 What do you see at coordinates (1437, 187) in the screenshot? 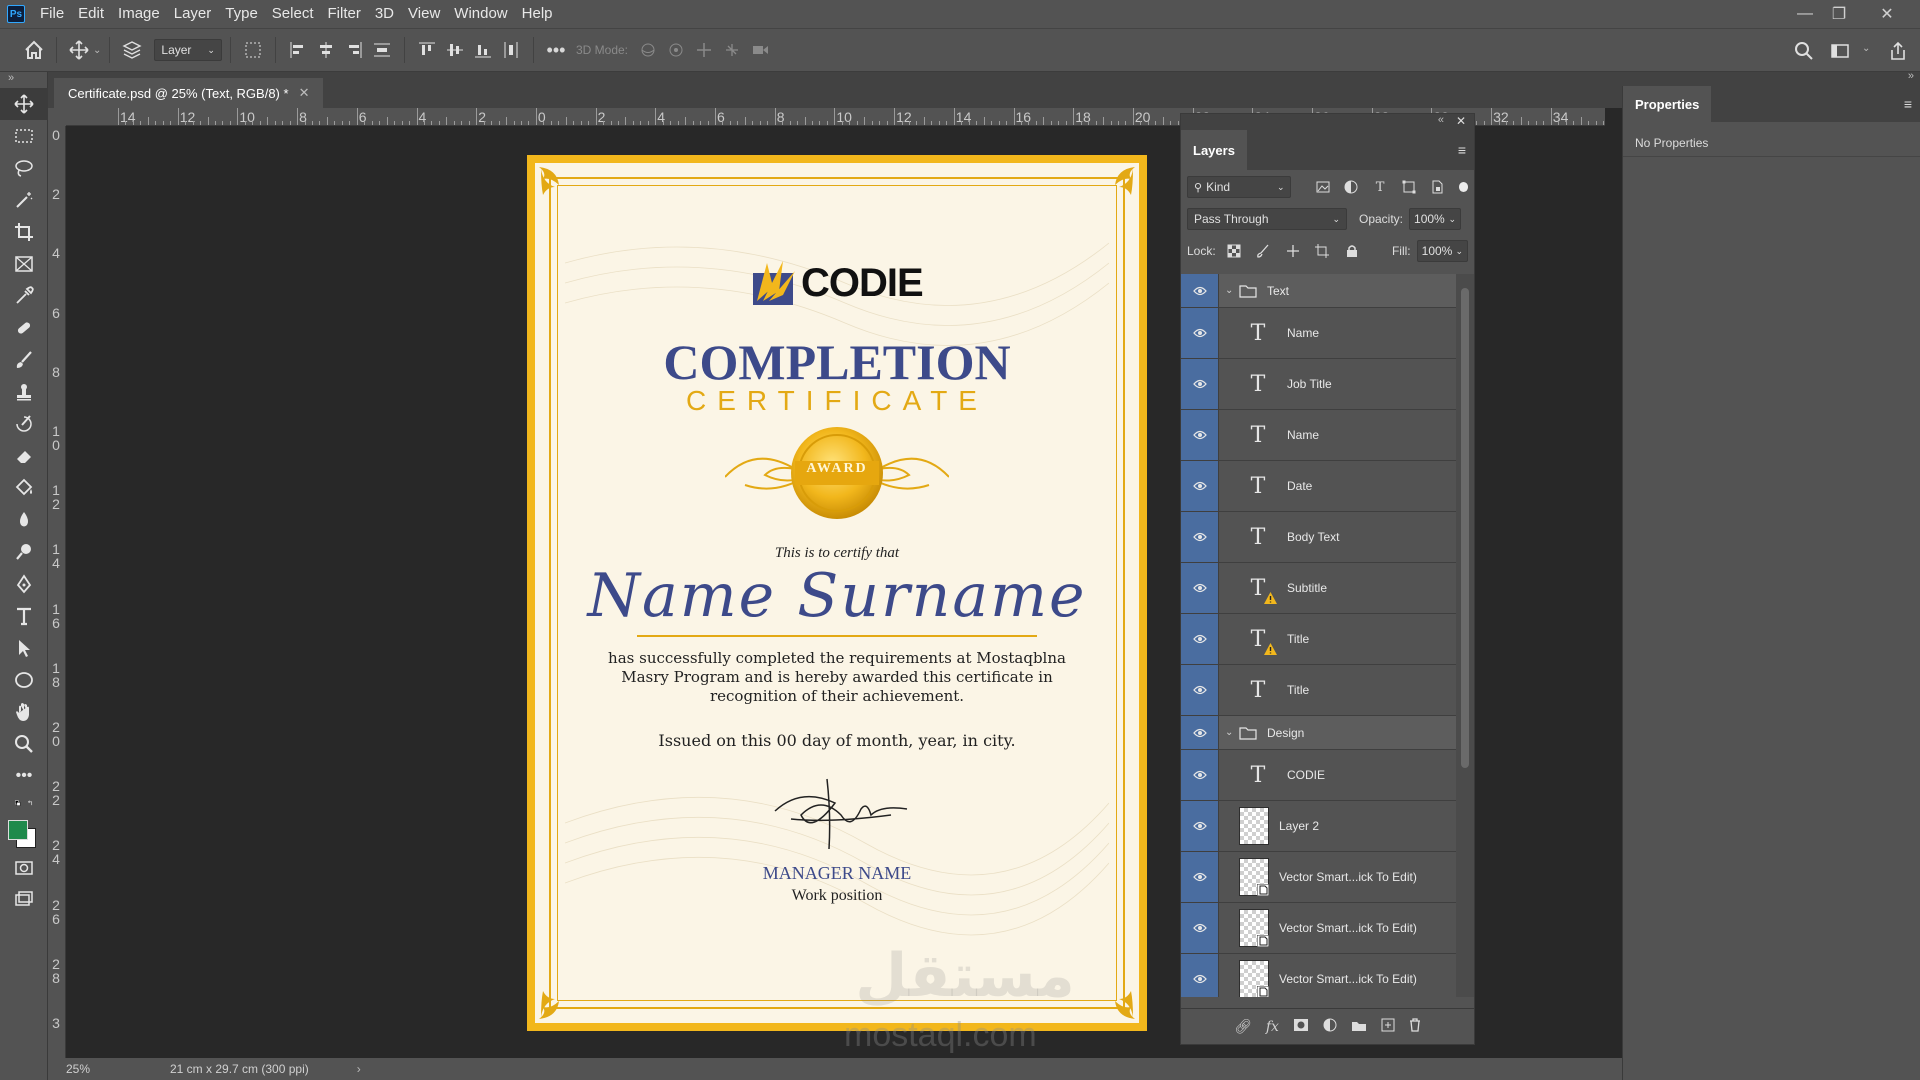
I see `filter-smart-object-icon` at bounding box center [1437, 187].